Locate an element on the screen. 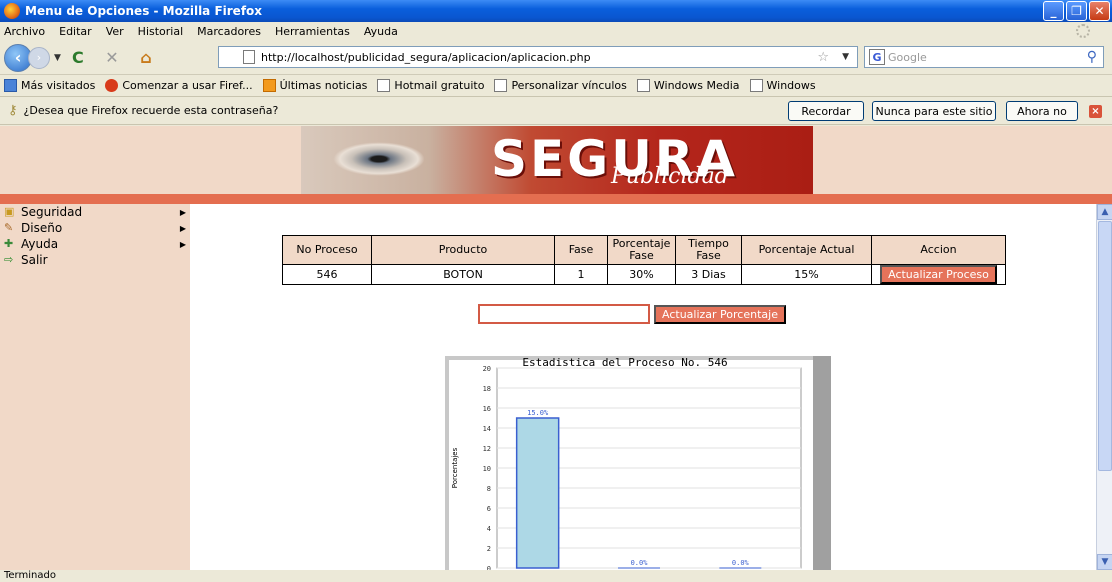 The height and width of the screenshot is (582, 1112). forward-button: › is located at coordinates (39, 57).